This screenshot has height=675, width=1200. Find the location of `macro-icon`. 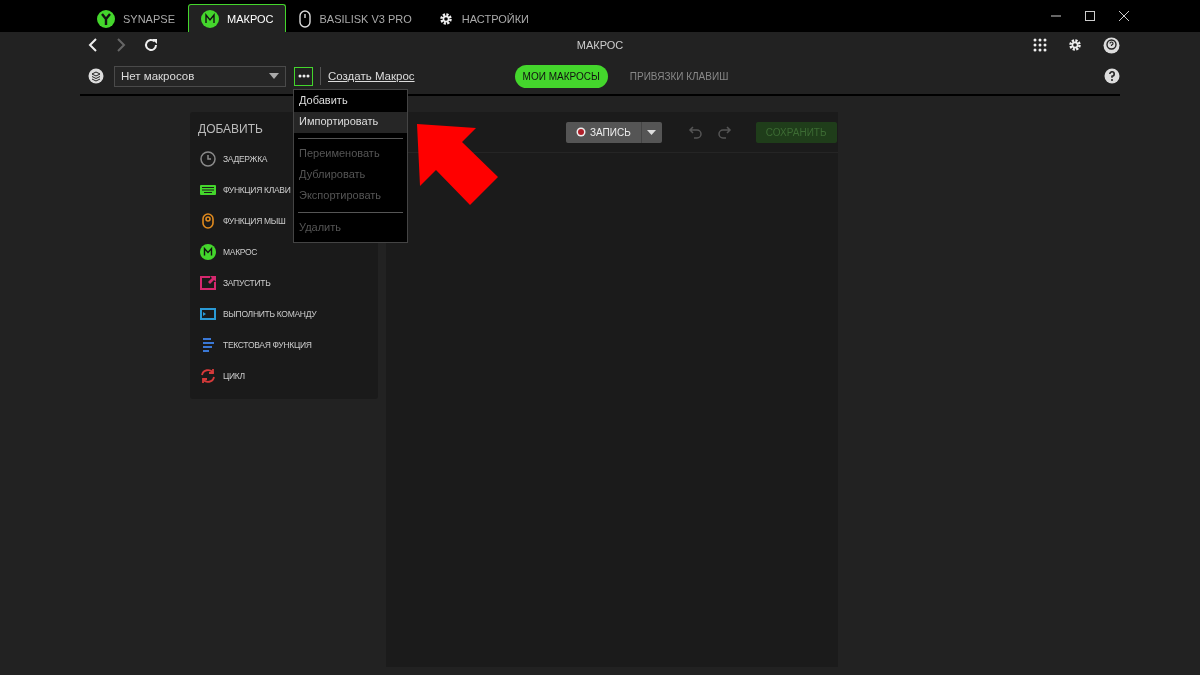

macro-icon is located at coordinates (209, 18).